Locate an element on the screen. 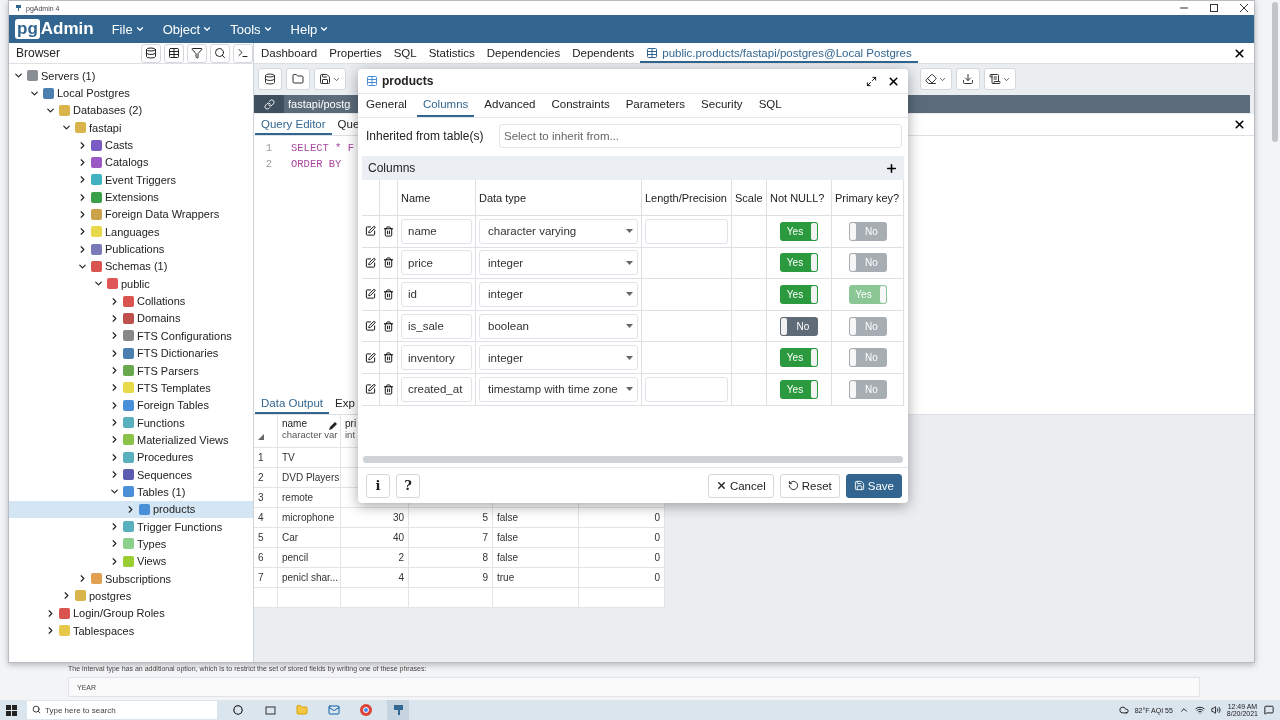  menu-item: Help is located at coordinates (310, 29).